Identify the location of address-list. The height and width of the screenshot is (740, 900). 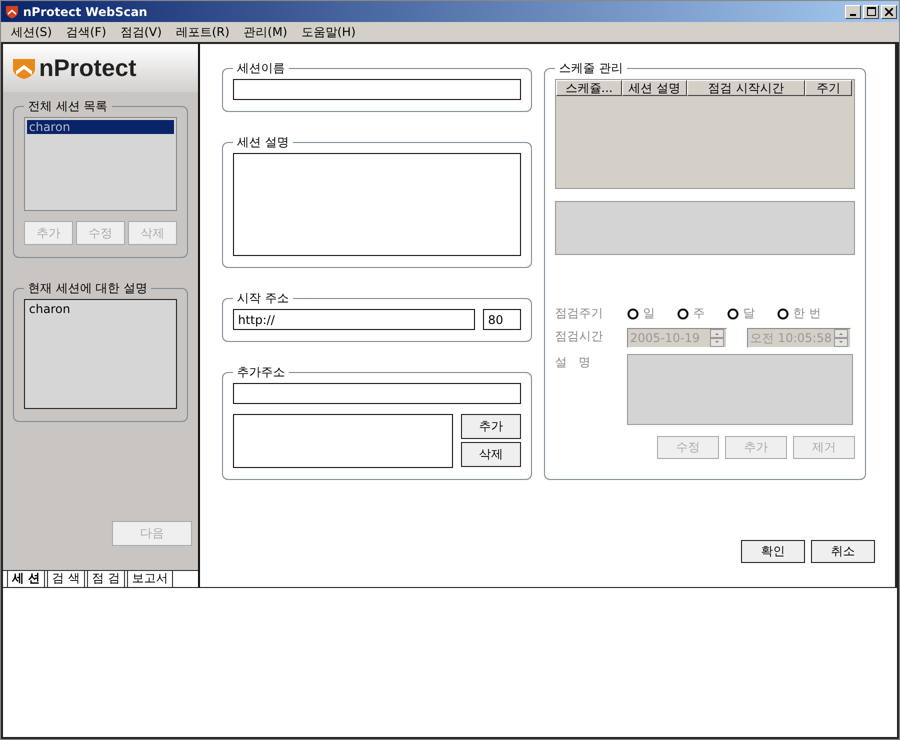
(343, 441).